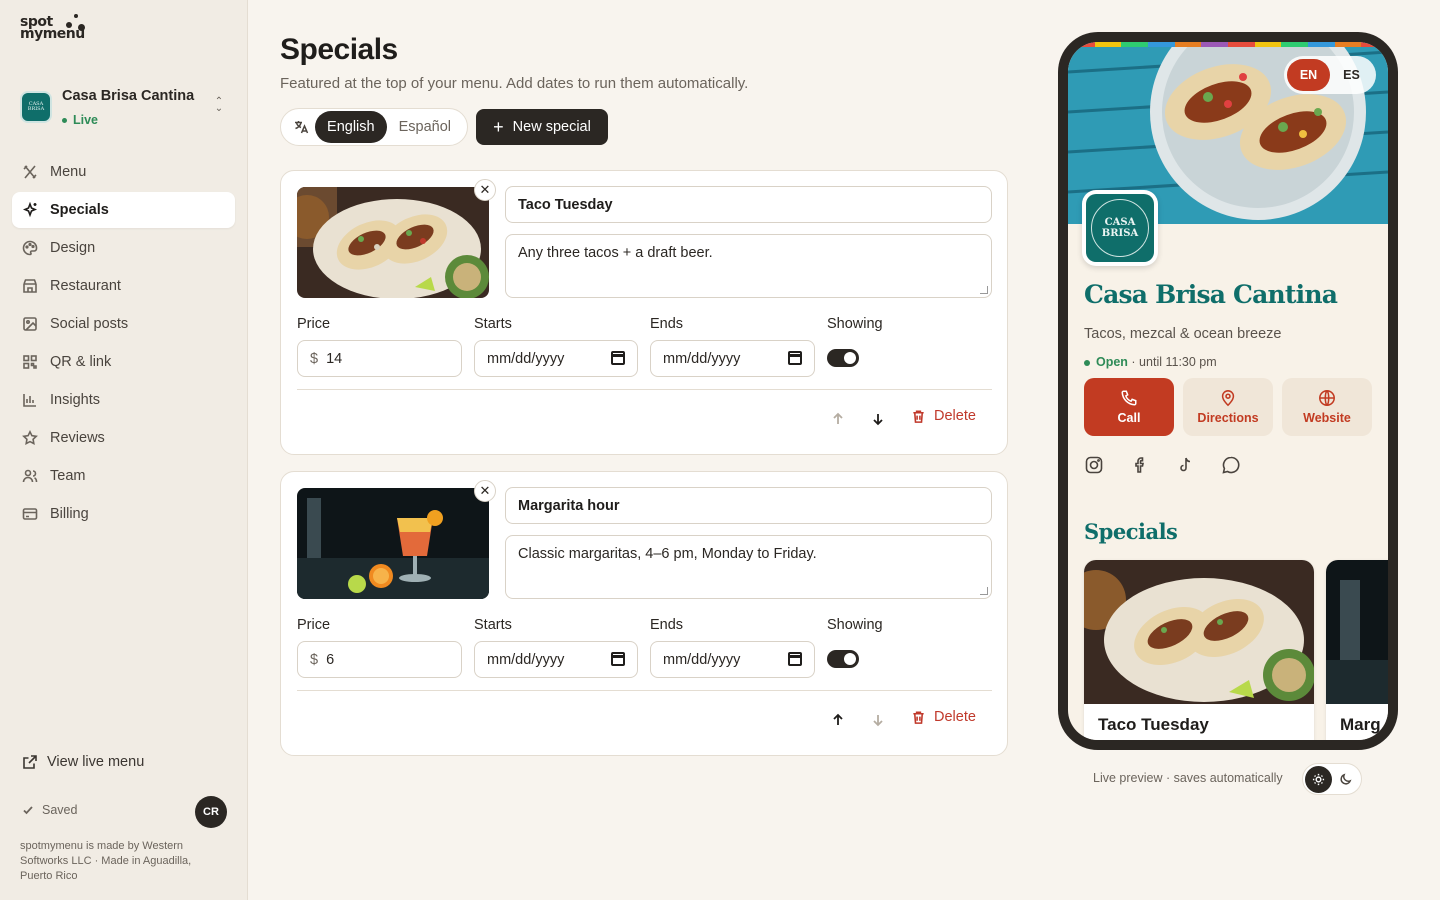  I want to click on view-live-menu-link: View live menu, so click(83, 762).